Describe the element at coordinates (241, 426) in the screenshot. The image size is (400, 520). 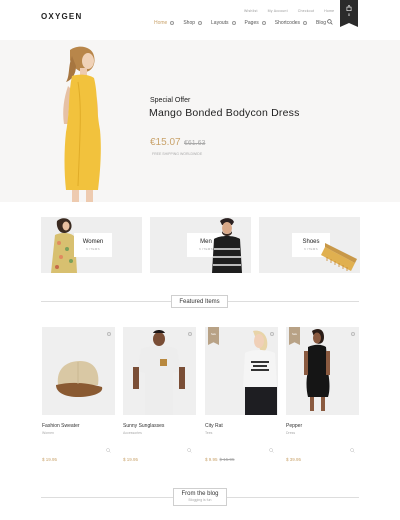
I see `product-name: City Rat` at that location.